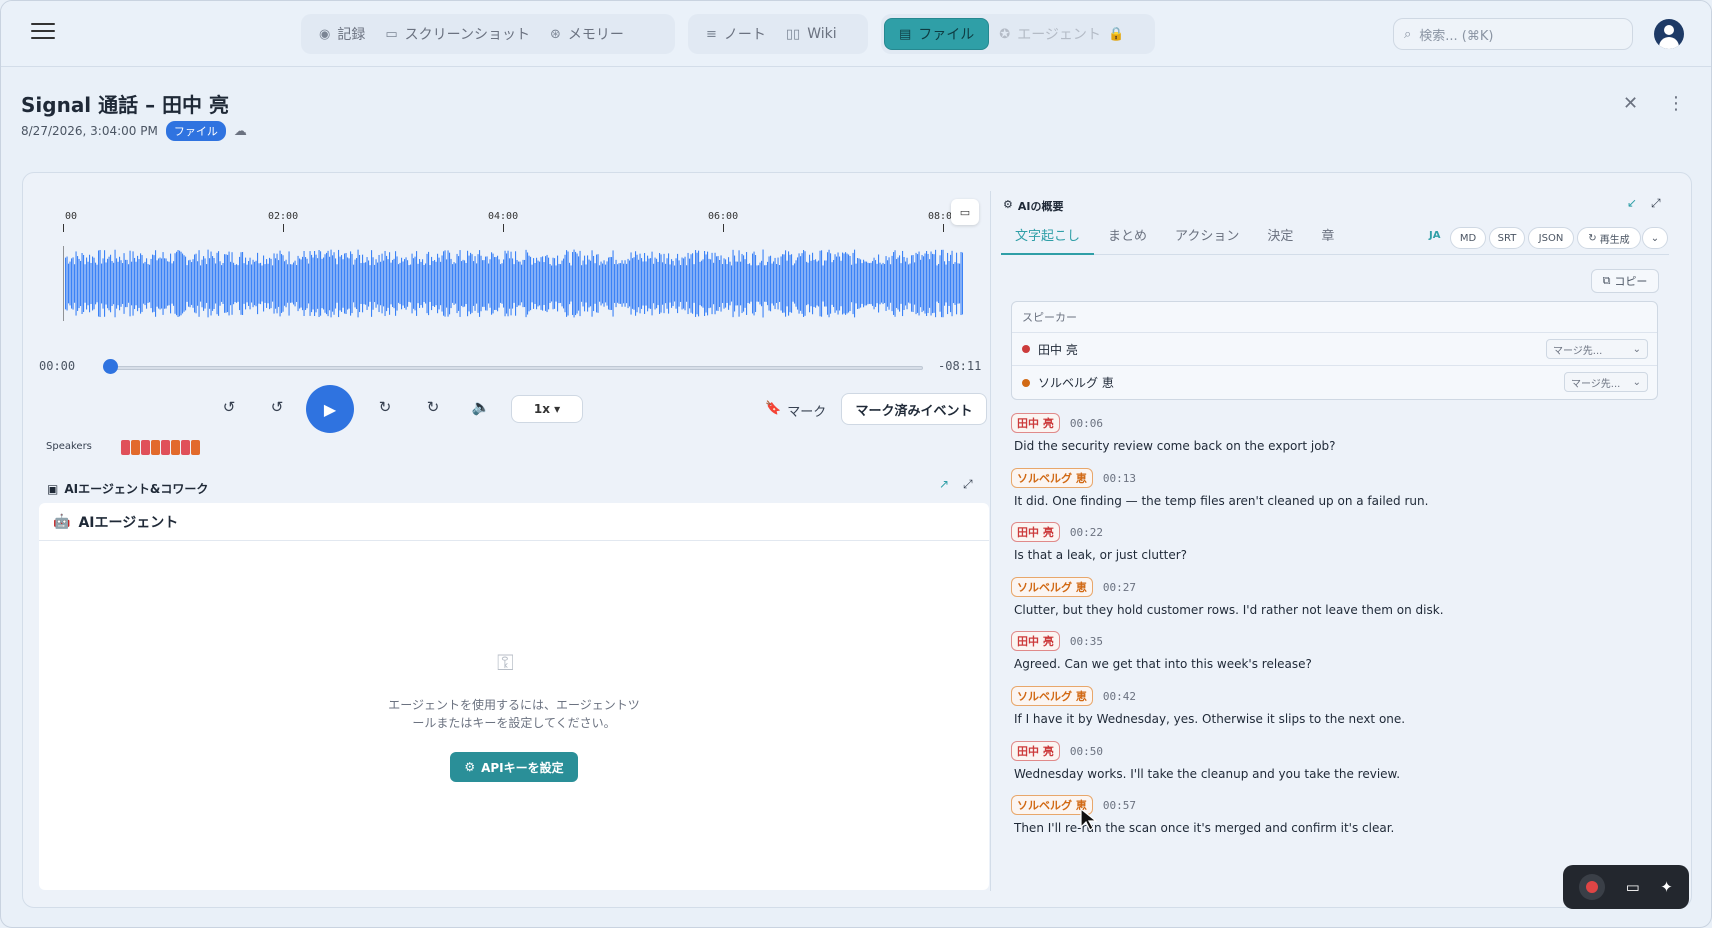 The width and height of the screenshot is (1712, 928). Describe the element at coordinates (1334, 350) in the screenshot. I see `speakers-table: スピーカー 田中 亮 マージ先... ⌄ ソルベルグ 恵 マージ先... ⌄` at that location.